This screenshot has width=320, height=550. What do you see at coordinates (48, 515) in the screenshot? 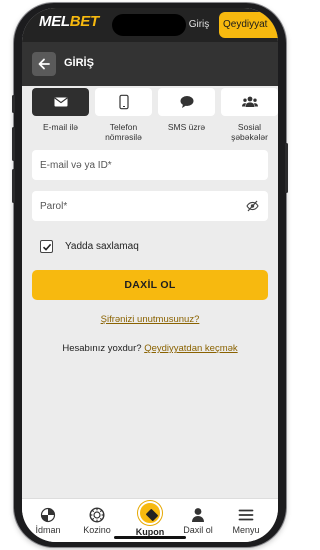
I see `sport-icon` at bounding box center [48, 515].